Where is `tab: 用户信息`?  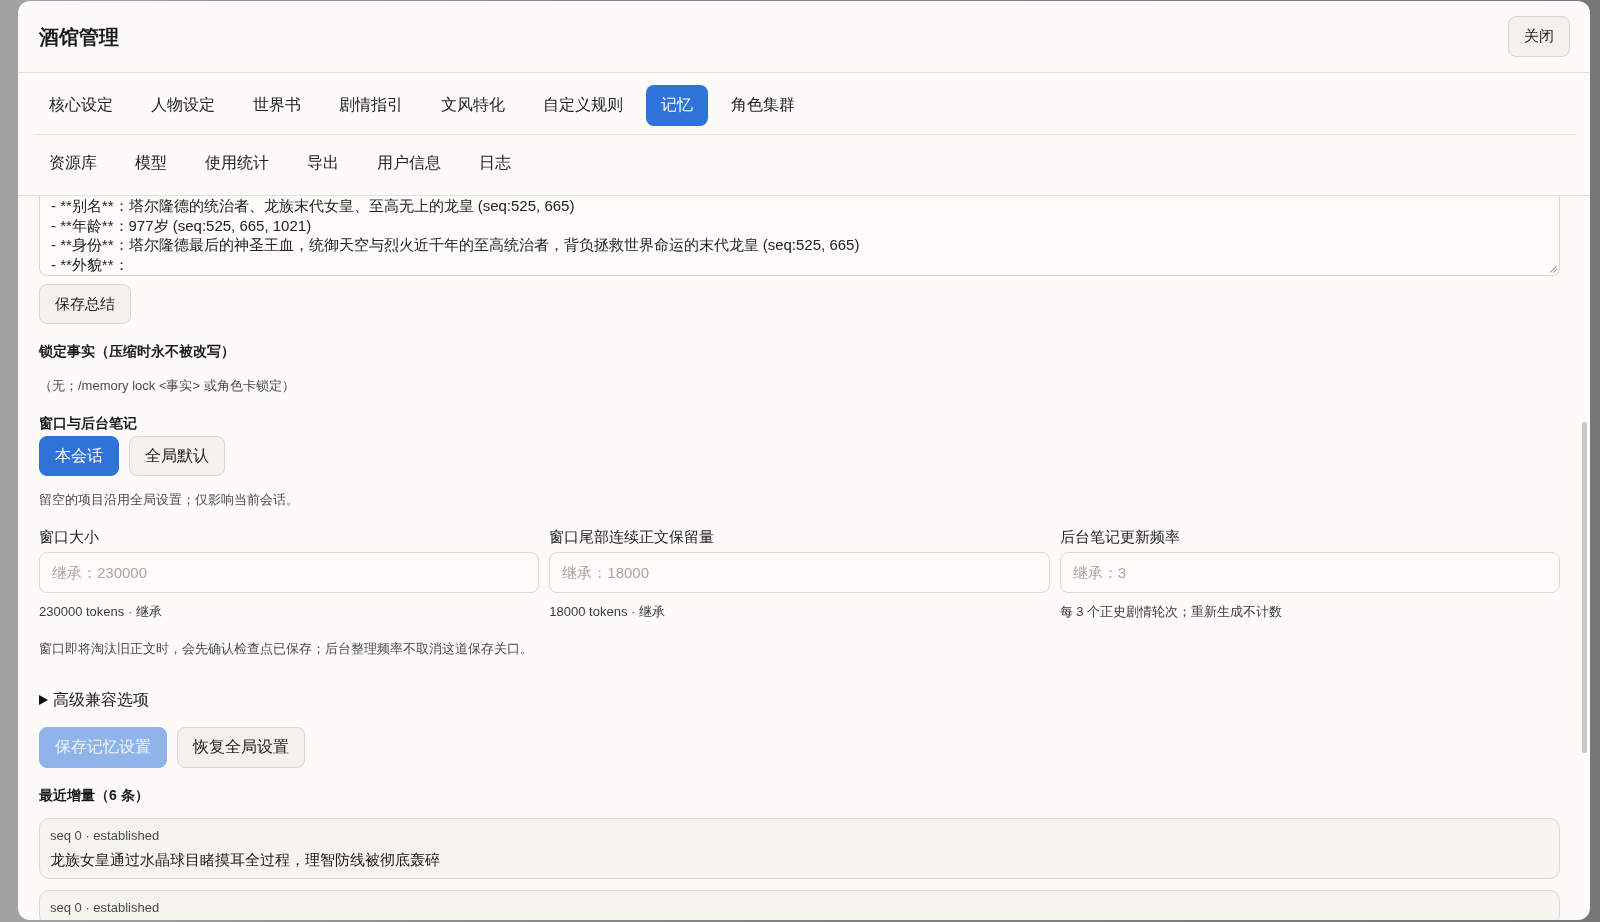
tab: 用户信息 is located at coordinates (409, 163).